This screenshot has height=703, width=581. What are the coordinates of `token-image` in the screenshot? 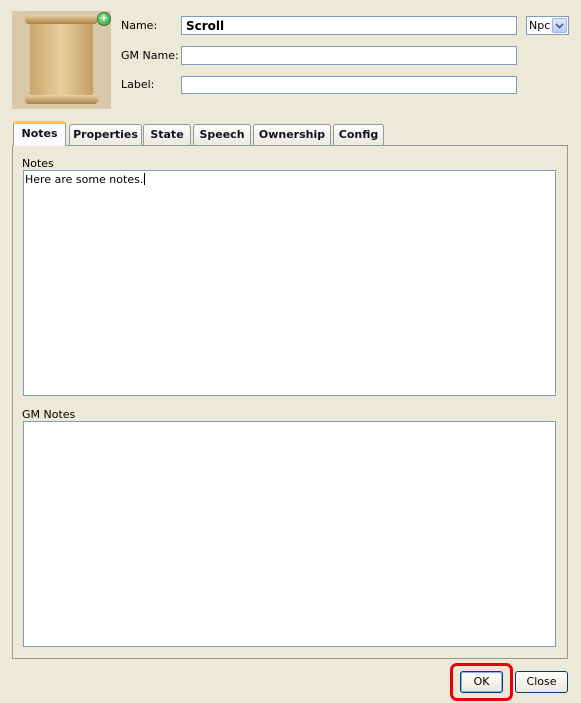 It's located at (61, 60).